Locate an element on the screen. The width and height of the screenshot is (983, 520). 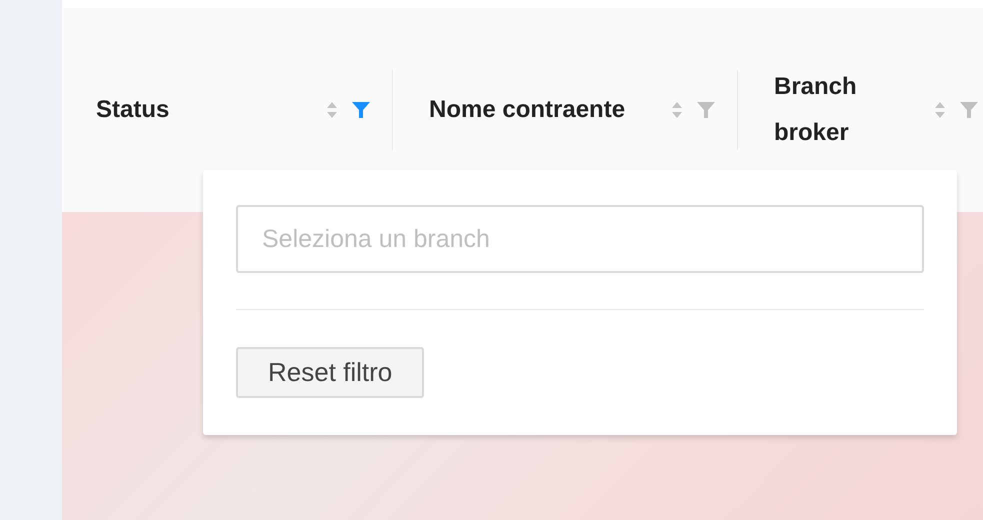
column-header: Status is located at coordinates (133, 110).